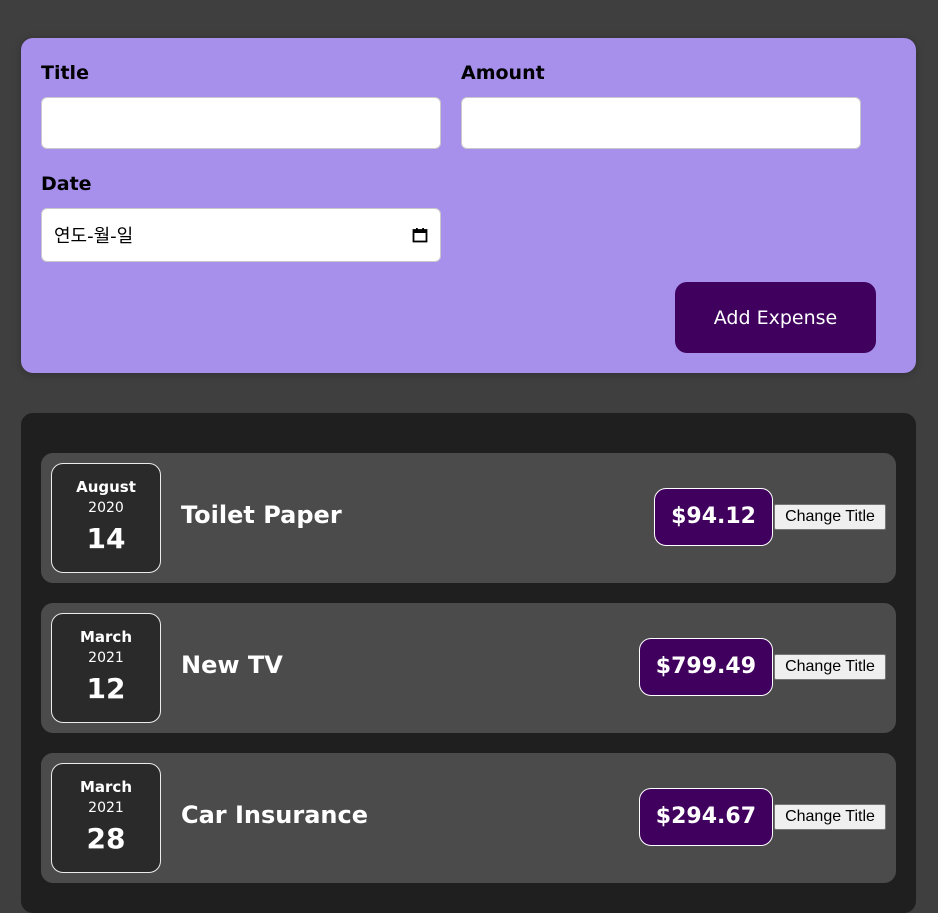 Image resolution: width=938 pixels, height=913 pixels. Describe the element at coordinates (241, 123) in the screenshot. I see `title-input` at that location.